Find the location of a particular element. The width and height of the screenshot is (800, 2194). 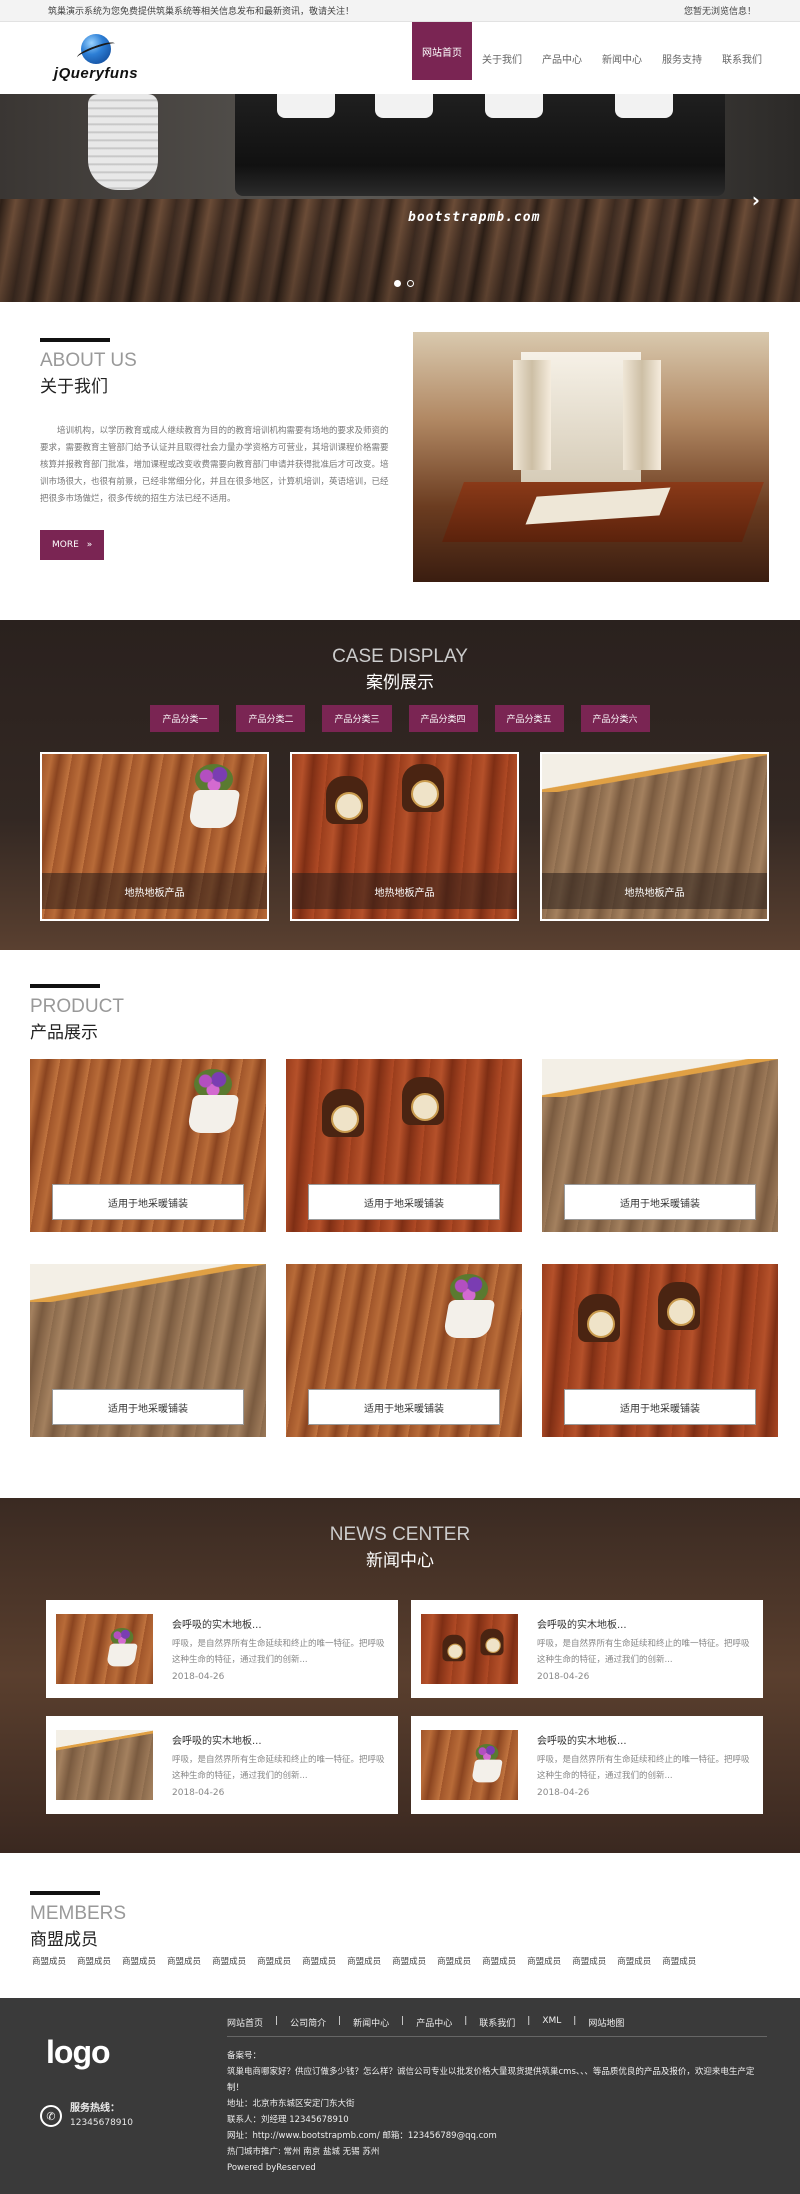

footer-nav-company: 公司简介 is located at coordinates (308, 2022).